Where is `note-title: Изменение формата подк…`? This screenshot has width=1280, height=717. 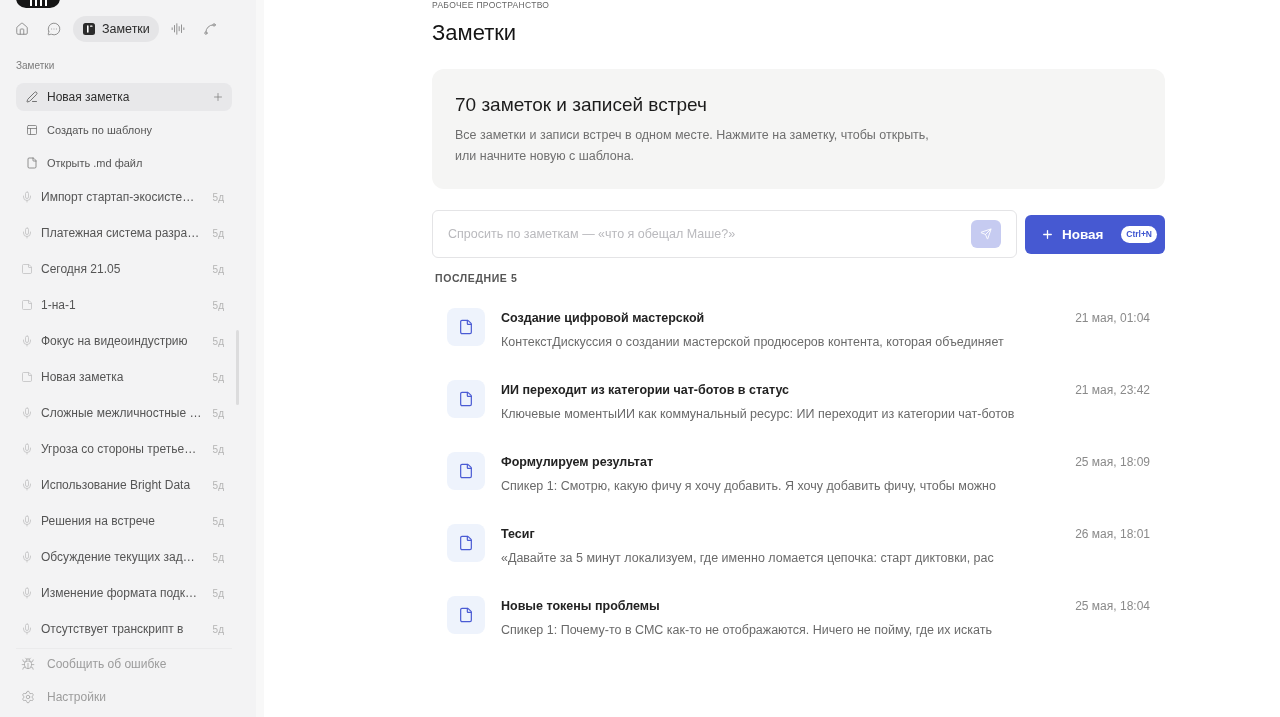
note-title: Изменение формата подк… is located at coordinates (123, 593).